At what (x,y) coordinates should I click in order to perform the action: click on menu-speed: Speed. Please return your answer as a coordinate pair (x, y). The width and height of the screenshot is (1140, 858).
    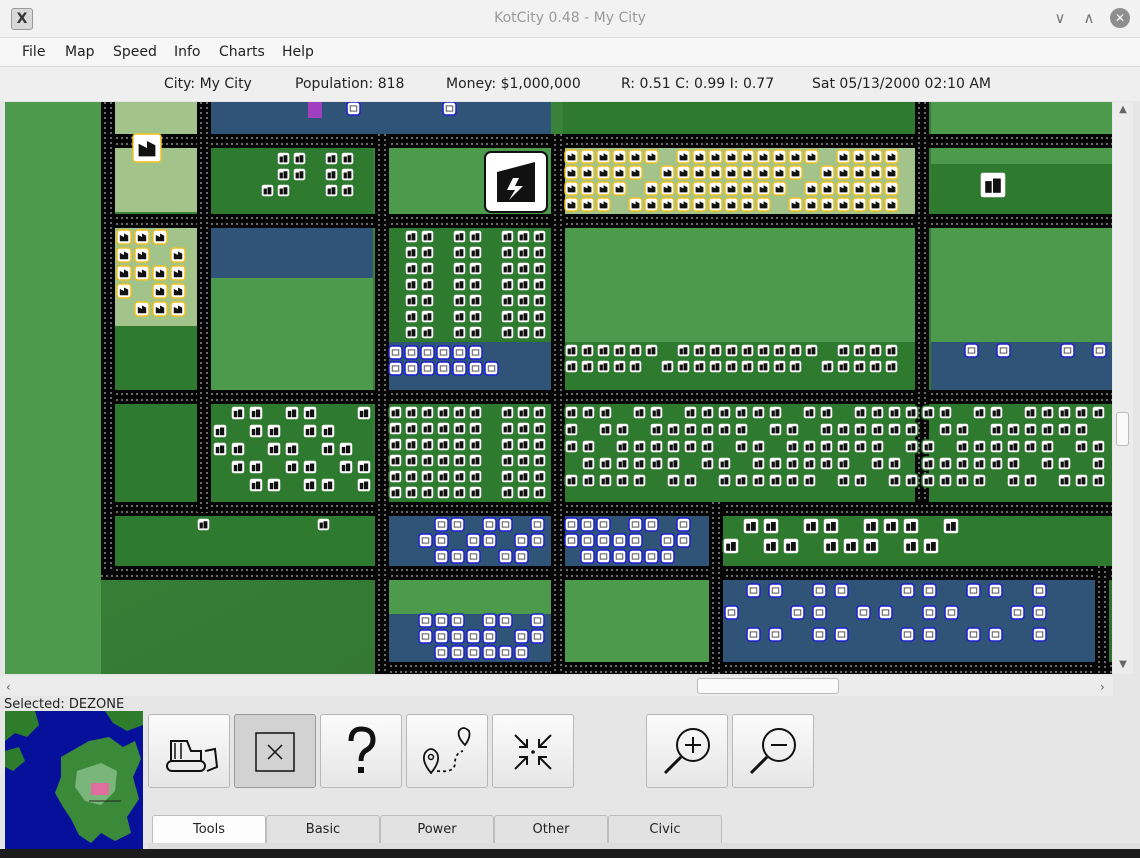
    Looking at the image, I should click on (135, 52).